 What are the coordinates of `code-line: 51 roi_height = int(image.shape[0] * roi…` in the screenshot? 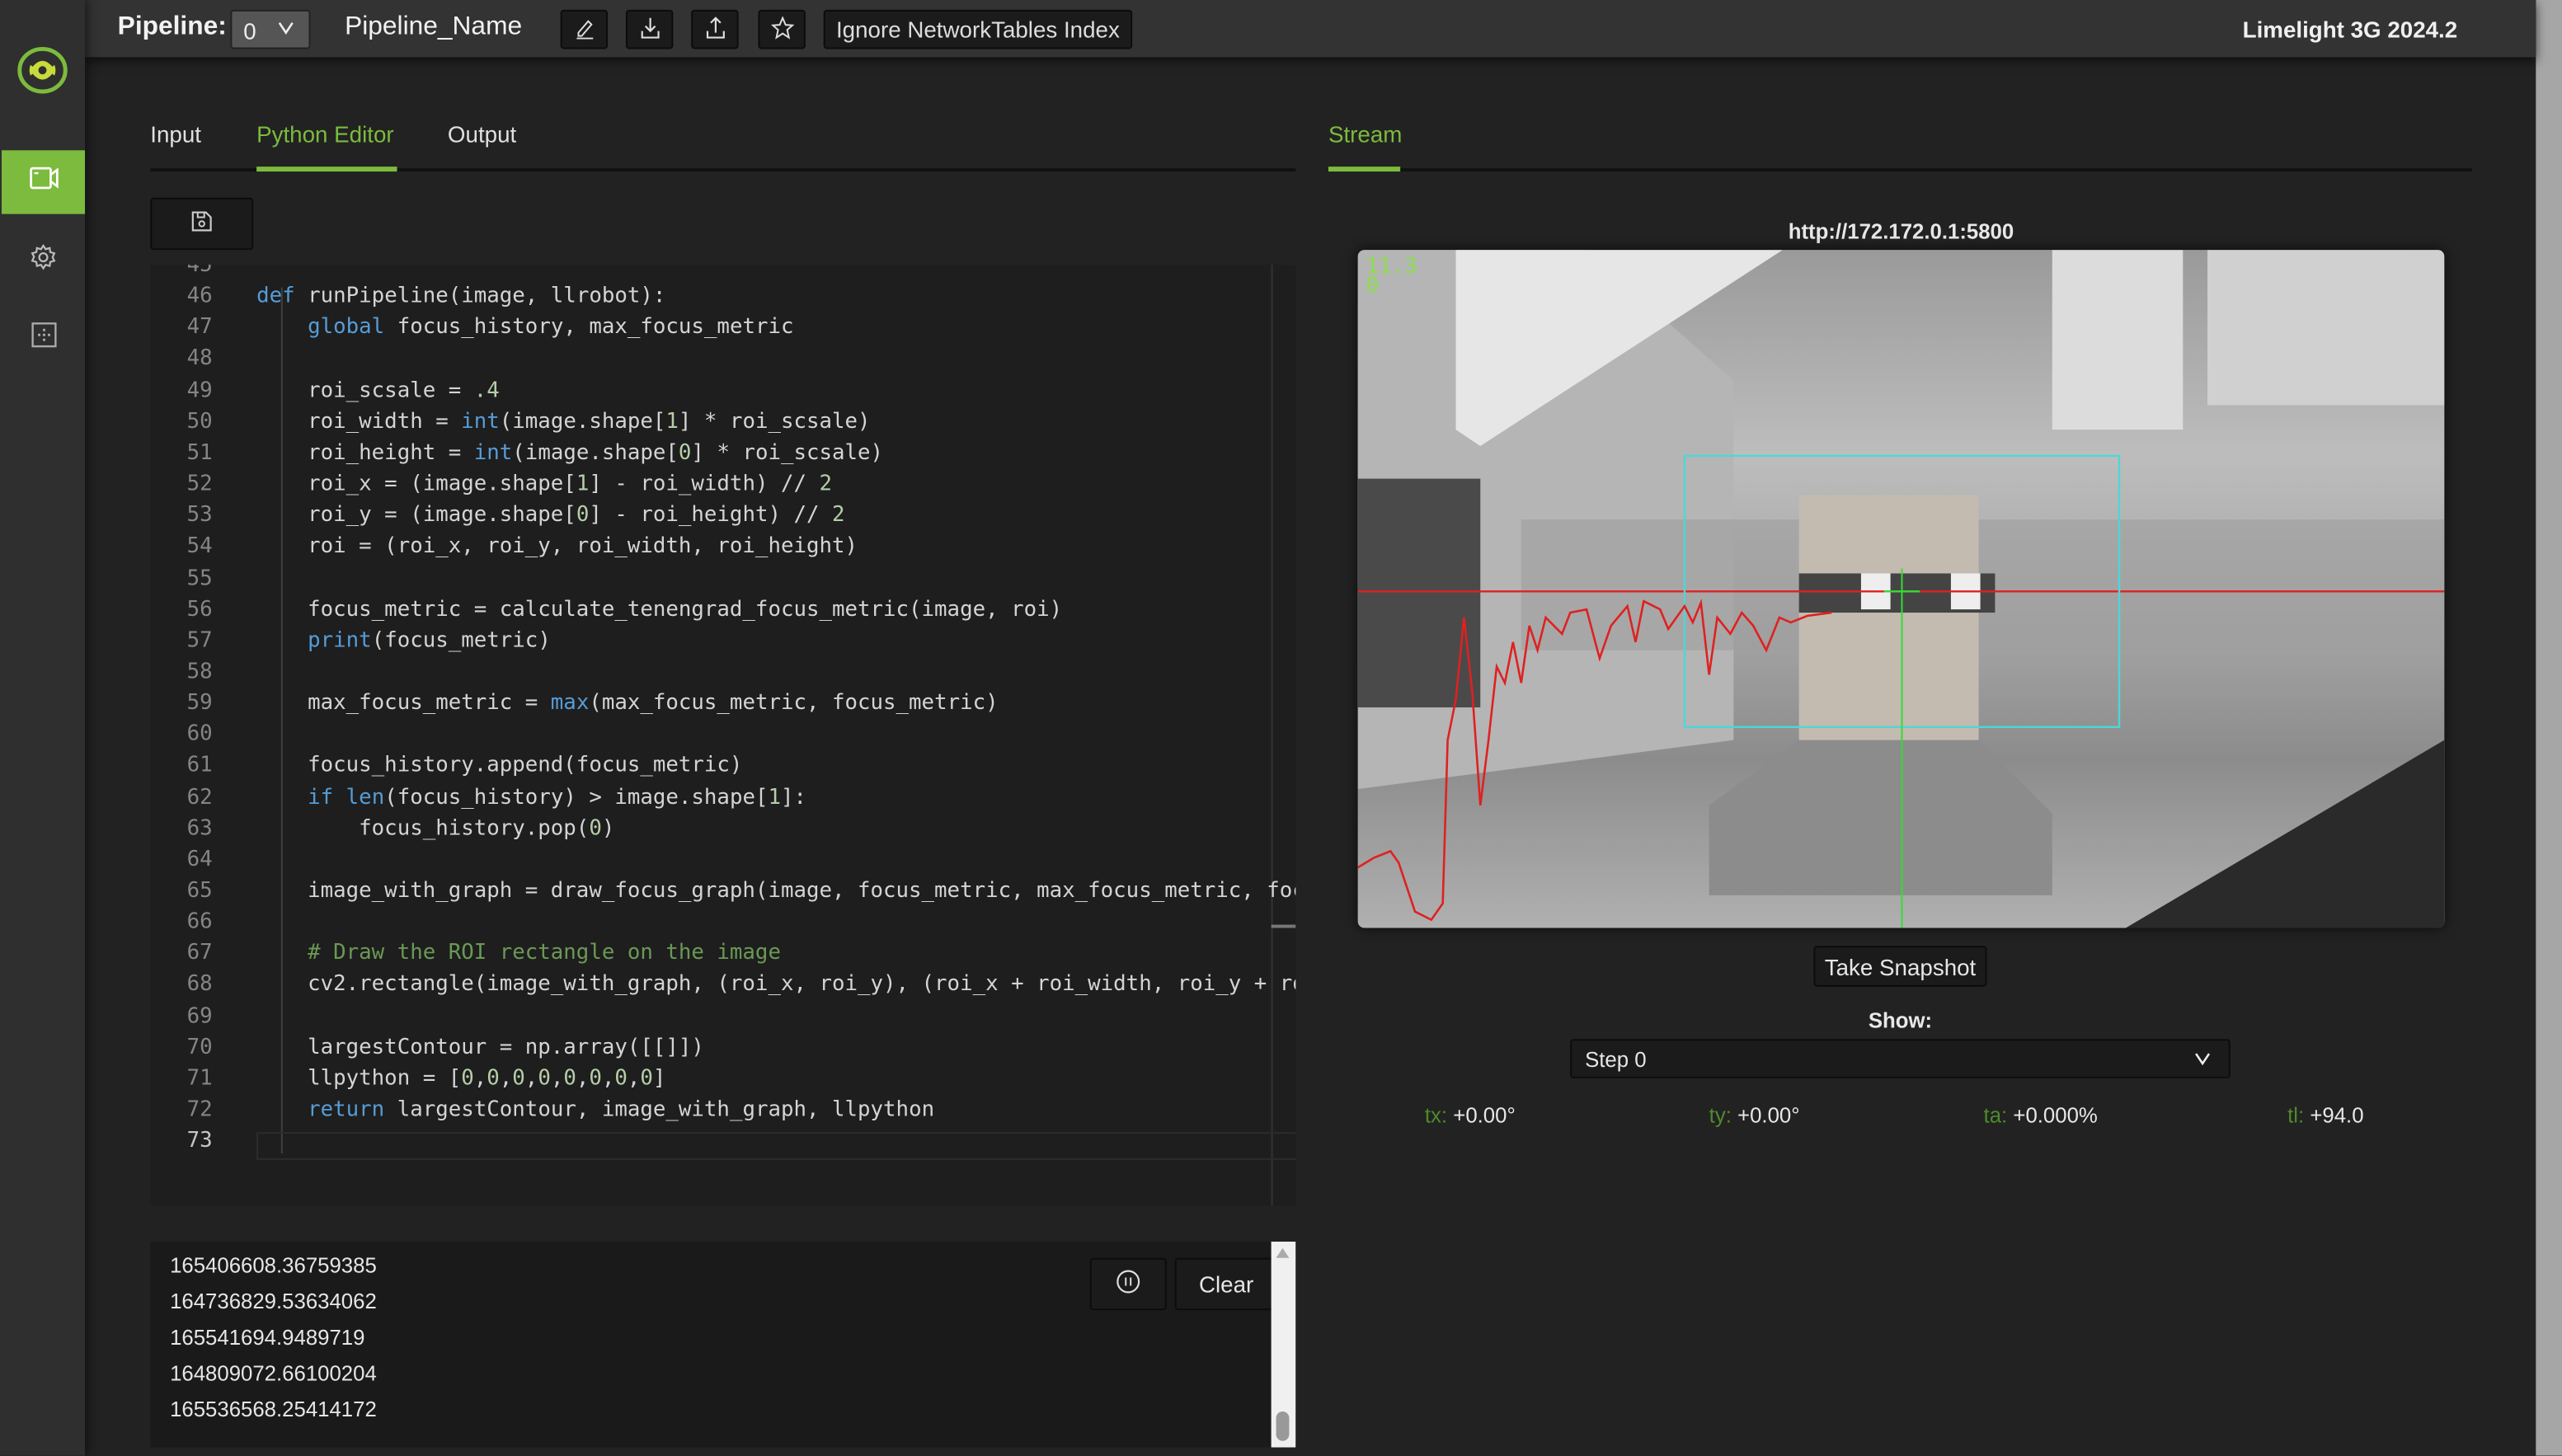 It's located at (722, 453).